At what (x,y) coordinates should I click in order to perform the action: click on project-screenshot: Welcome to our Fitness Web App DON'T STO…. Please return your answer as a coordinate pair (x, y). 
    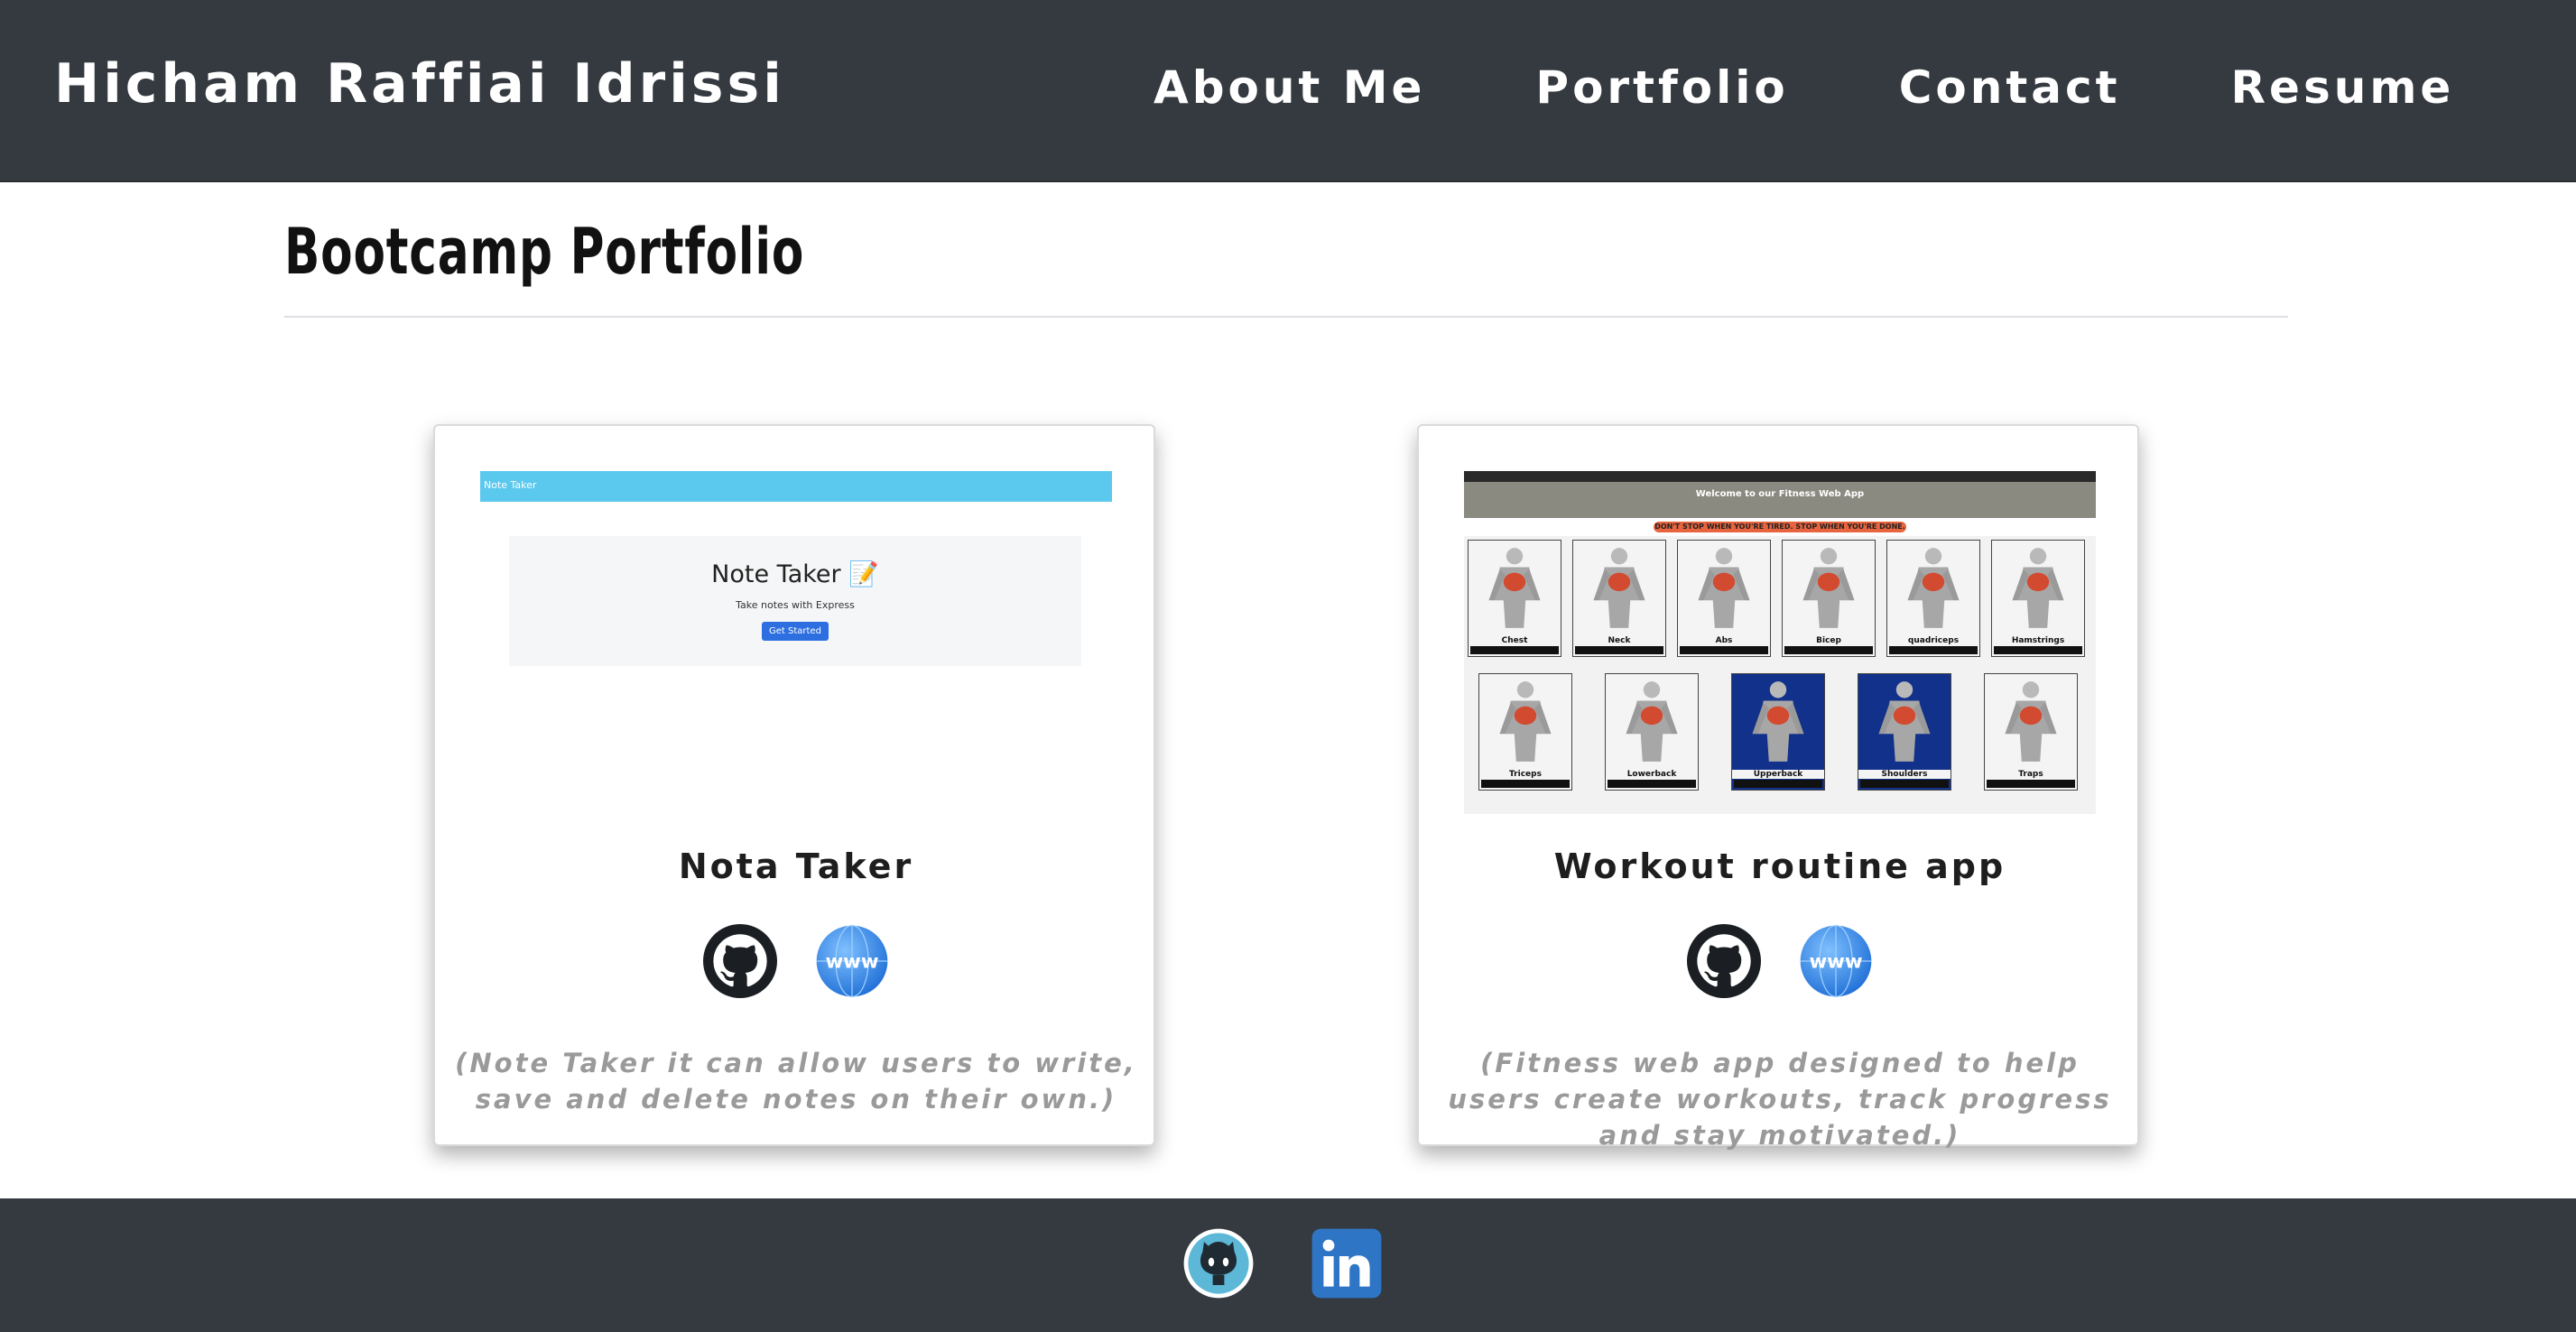
    Looking at the image, I should click on (1780, 642).